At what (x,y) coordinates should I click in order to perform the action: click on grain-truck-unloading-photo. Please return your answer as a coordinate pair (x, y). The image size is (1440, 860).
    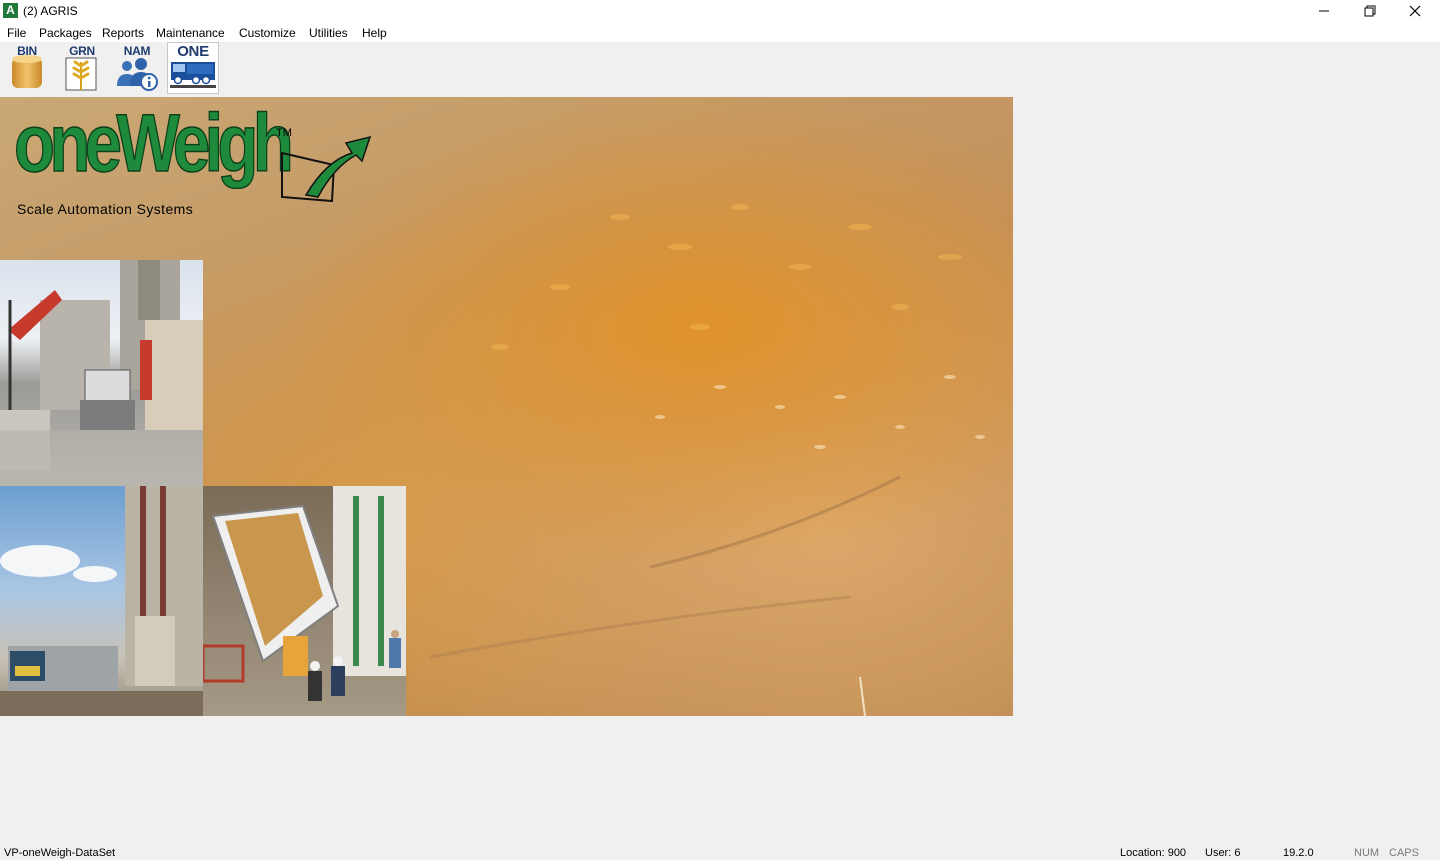
    Looking at the image, I should click on (304, 601).